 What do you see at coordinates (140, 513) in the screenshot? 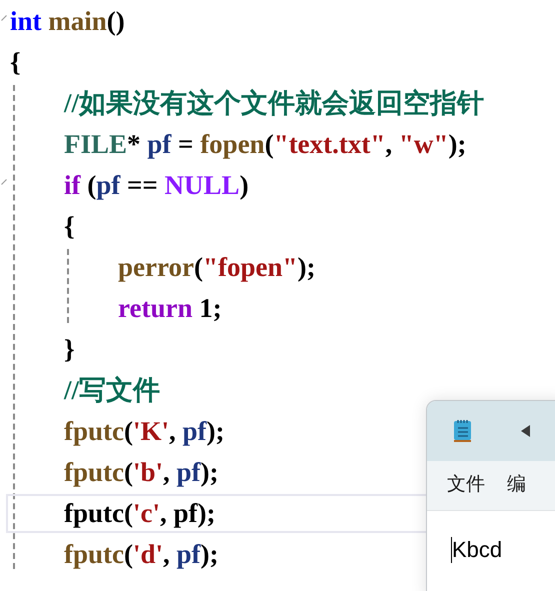
I see `code-line: fputc('c', pf);` at bounding box center [140, 513].